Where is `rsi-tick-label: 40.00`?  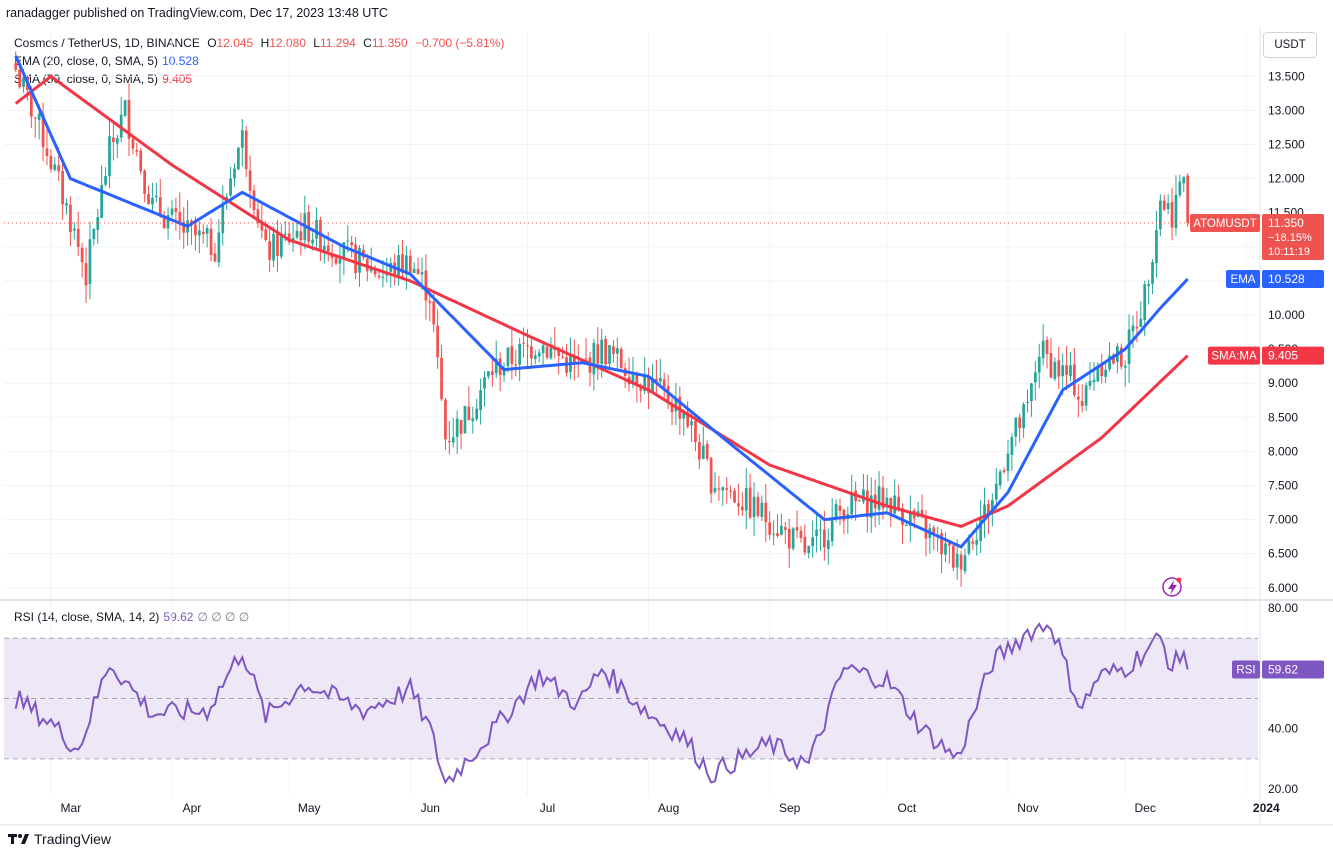 rsi-tick-label: 40.00 is located at coordinates (1283, 729).